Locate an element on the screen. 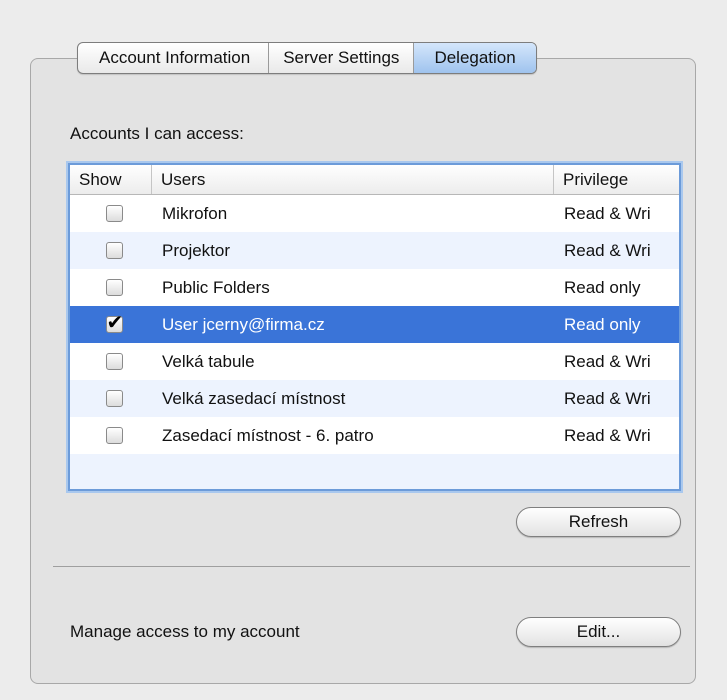 Image resolution: width=727 pixels, height=700 pixels. column-header-privilege: Privilege is located at coordinates (616, 179).